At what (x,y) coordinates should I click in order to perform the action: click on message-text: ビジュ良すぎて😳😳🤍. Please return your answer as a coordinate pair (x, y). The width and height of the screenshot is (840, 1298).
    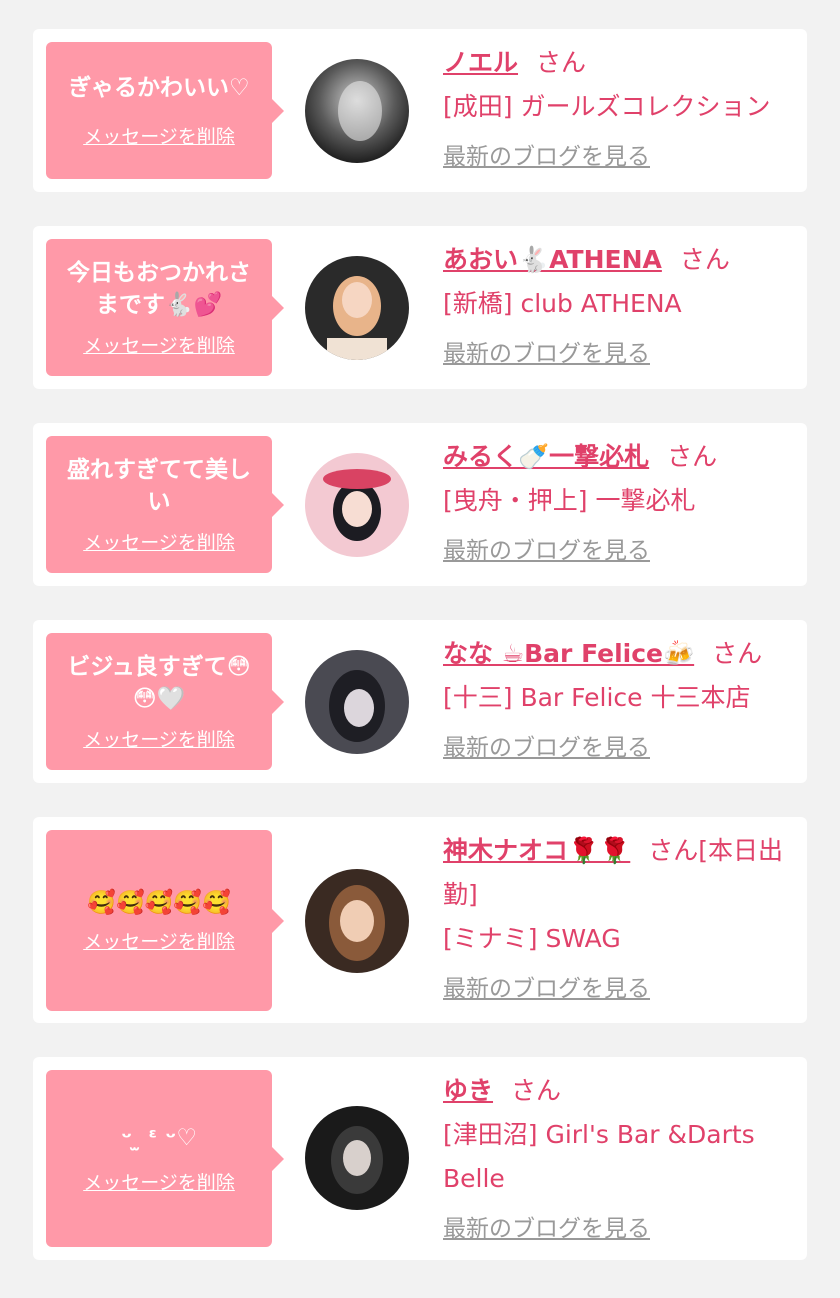
    Looking at the image, I should click on (159, 683).